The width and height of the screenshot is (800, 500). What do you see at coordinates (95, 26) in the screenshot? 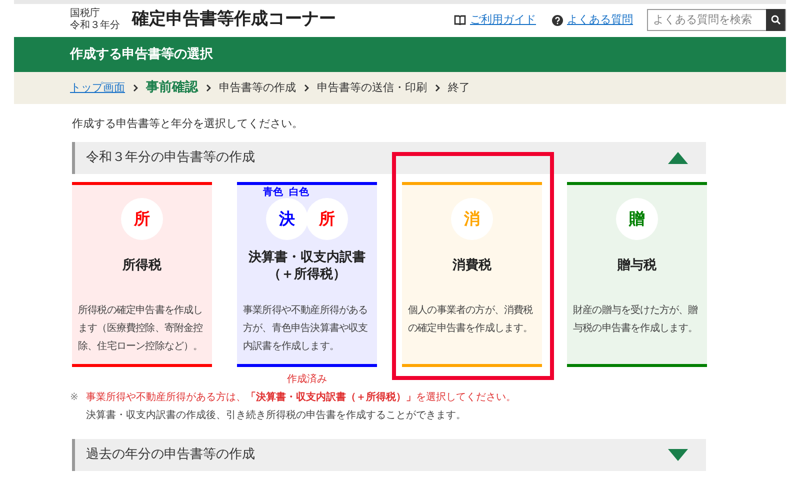
I see `tax-year: 令和３年分` at bounding box center [95, 26].